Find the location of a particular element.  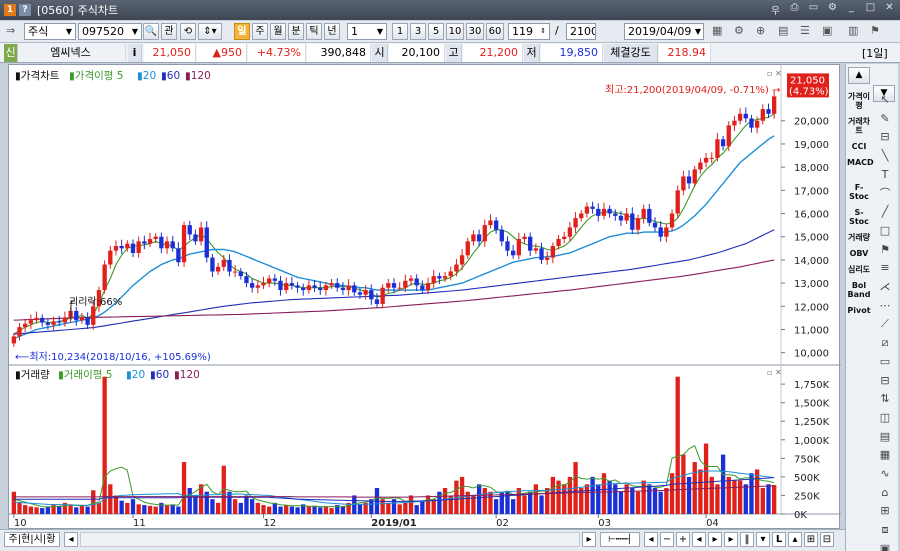

indicator-item: 거래량 is located at coordinates (859, 237).